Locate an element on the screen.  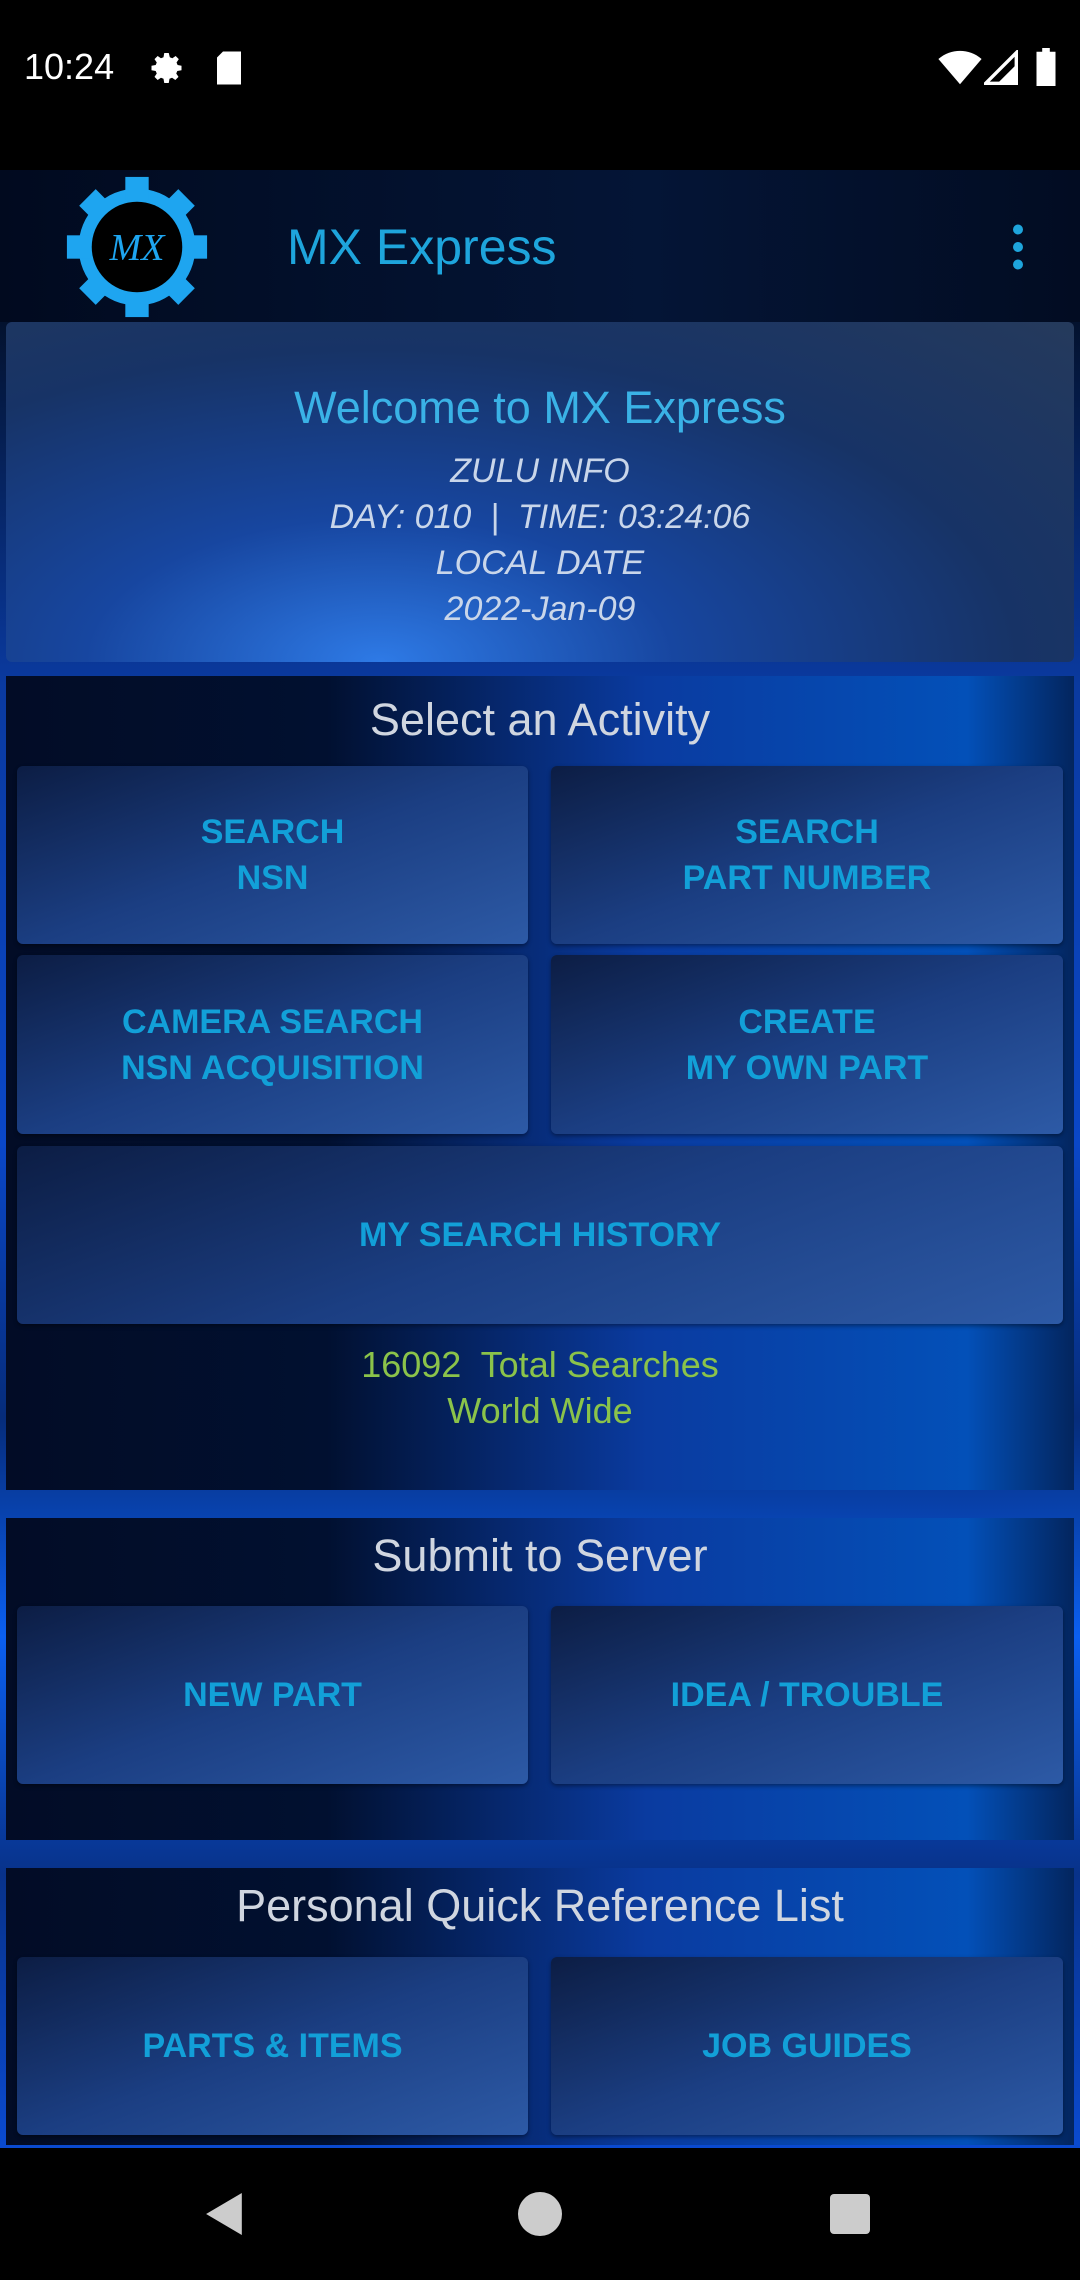
button-label: MY OWN PART is located at coordinates (807, 1067).